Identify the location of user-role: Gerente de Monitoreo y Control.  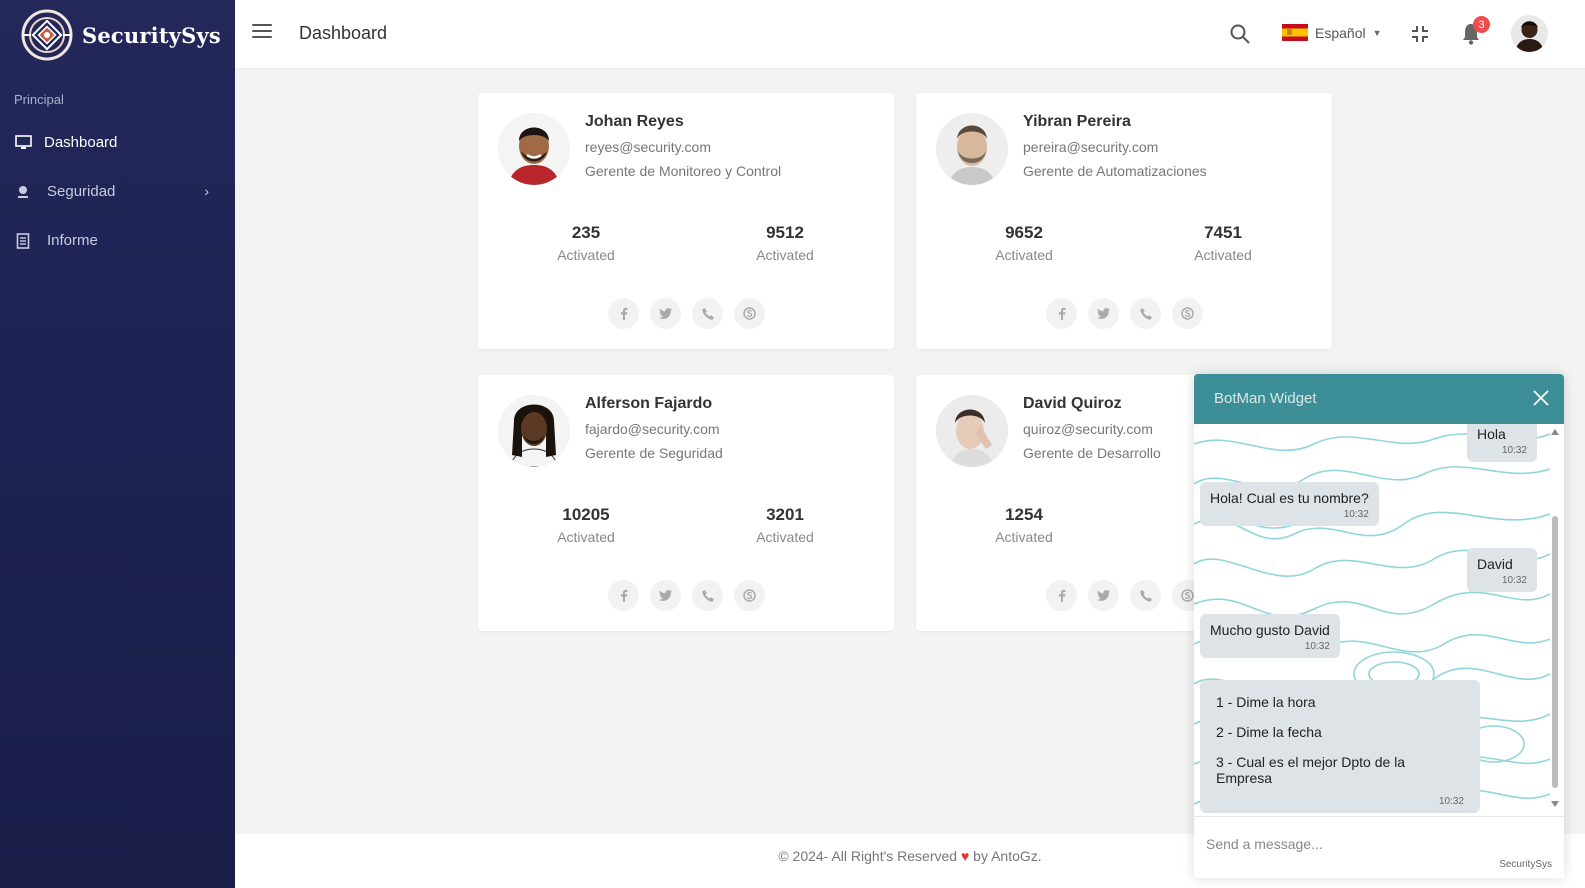
(683, 171).